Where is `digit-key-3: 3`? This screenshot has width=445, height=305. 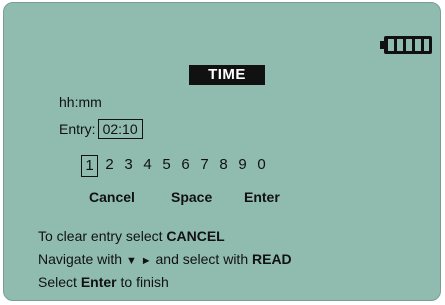 digit-key-3: 3 is located at coordinates (128, 166).